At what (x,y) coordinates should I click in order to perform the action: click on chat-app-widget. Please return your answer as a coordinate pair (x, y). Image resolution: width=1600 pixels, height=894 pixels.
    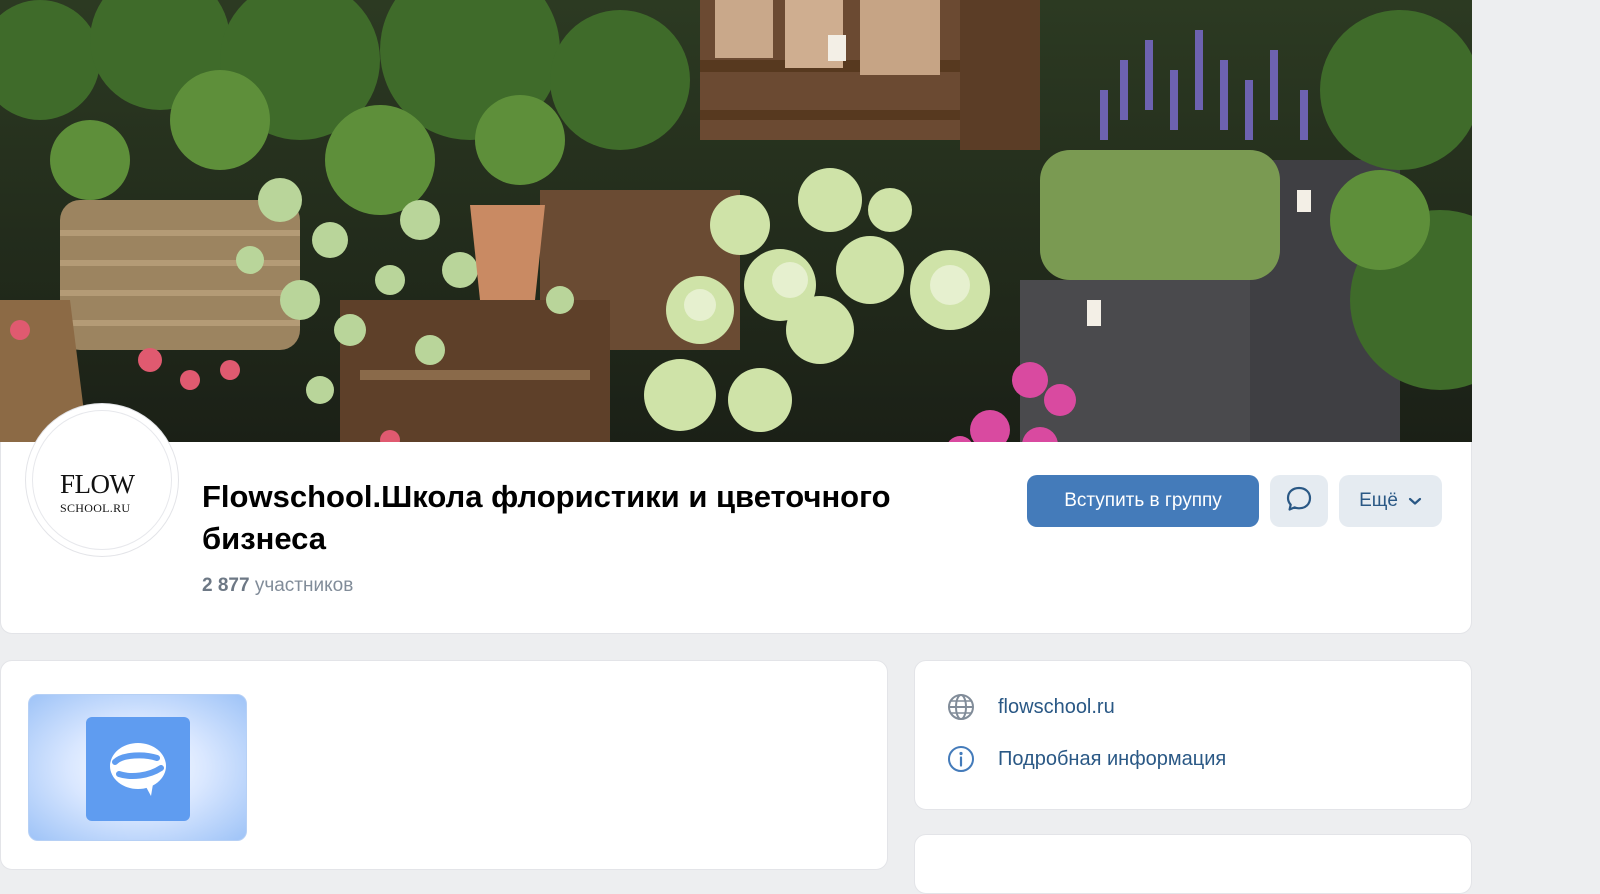
    Looking at the image, I should click on (137, 767).